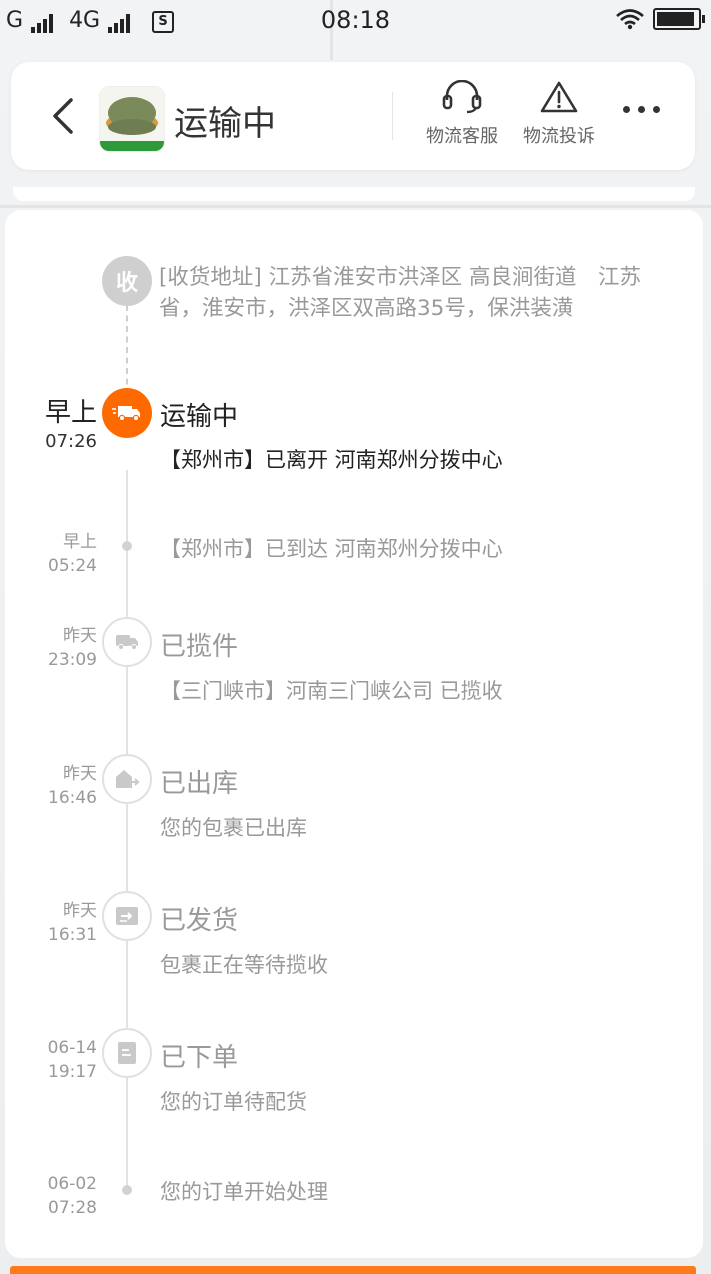 The width and height of the screenshot is (711, 1274). Describe the element at coordinates (462, 136) in the screenshot. I see `logistics-service-label: 物流客服` at that location.